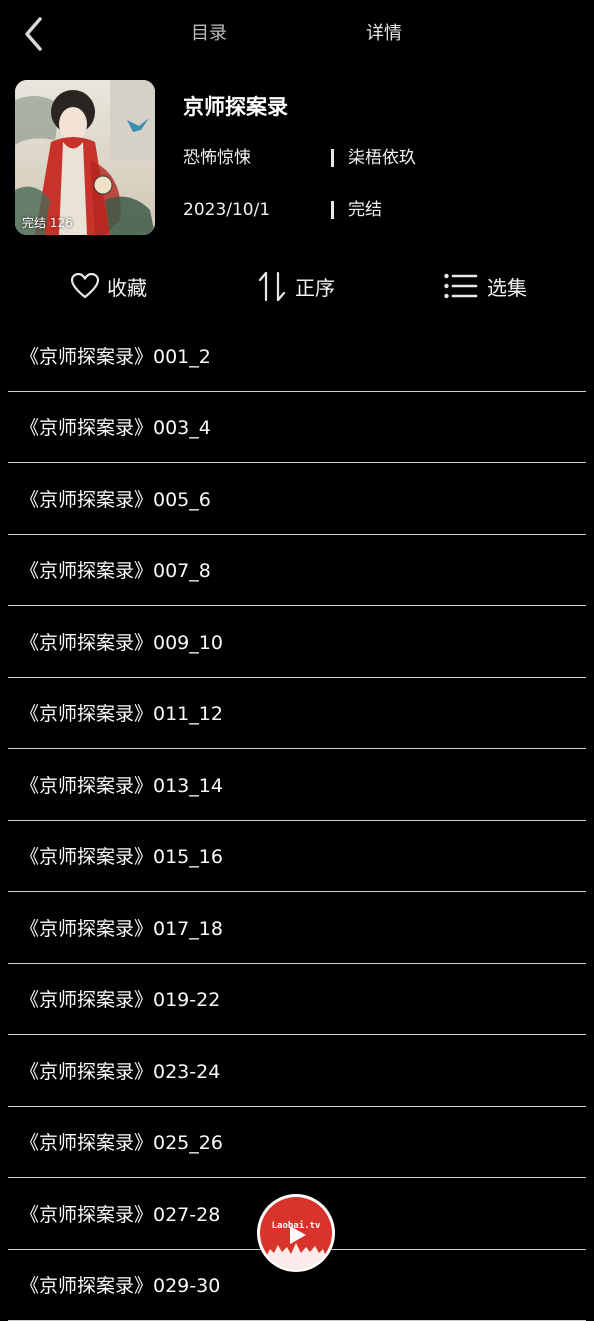 The width and height of the screenshot is (594, 1321). Describe the element at coordinates (297, 857) in the screenshot. I see `episode-item: 《京师探案录》015_16` at that location.